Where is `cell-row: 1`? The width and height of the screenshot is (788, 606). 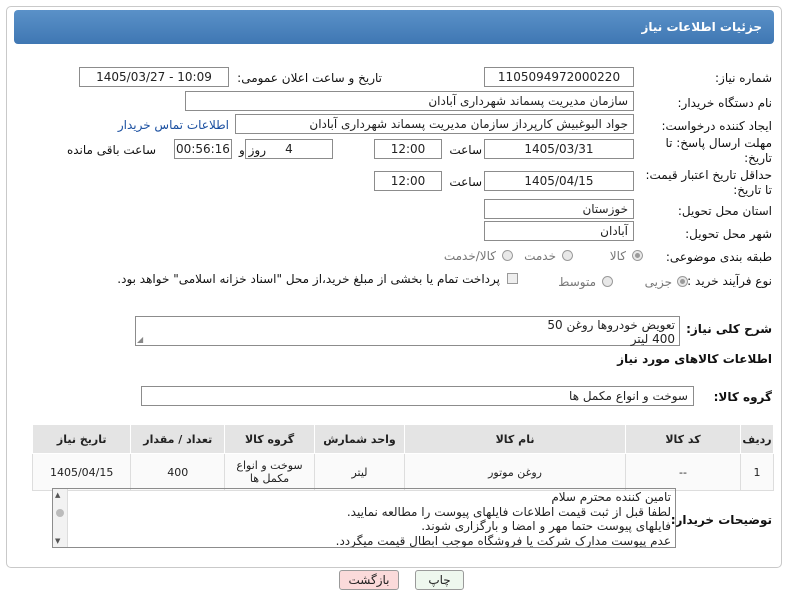
cell-row: 1 is located at coordinates (757, 472).